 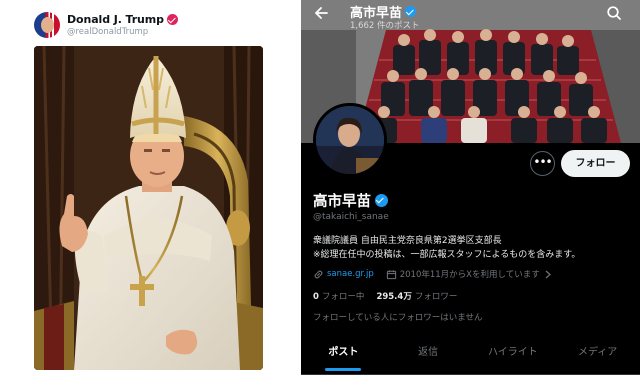 I want to click on display-name: Donald J. Trump, so click(x=115, y=19).